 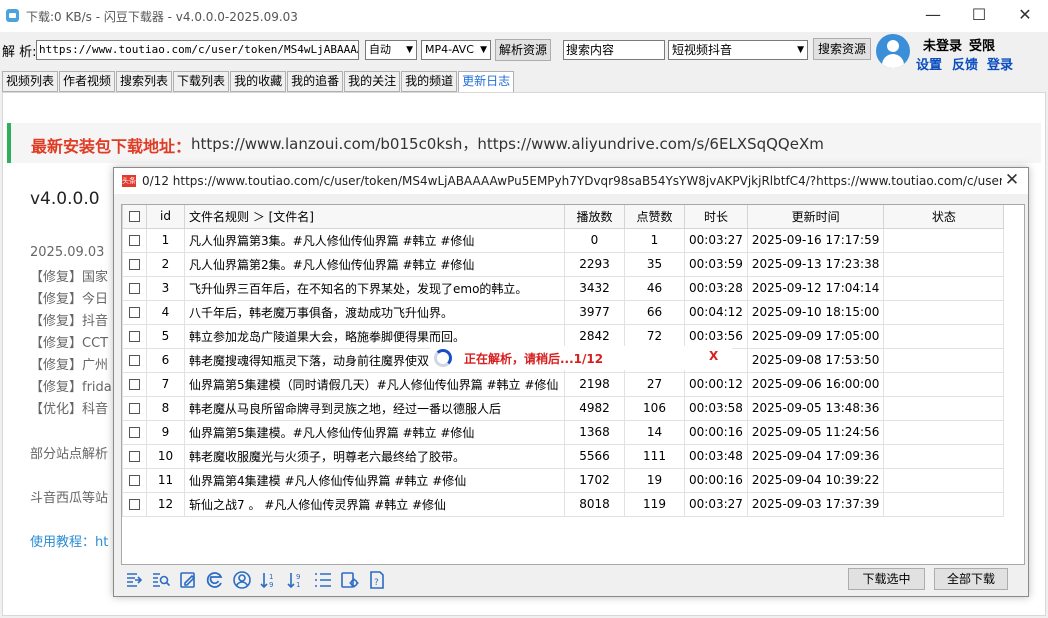 What do you see at coordinates (594, 217) in the screenshot?
I see `column-header-plays: 播放数` at bounding box center [594, 217].